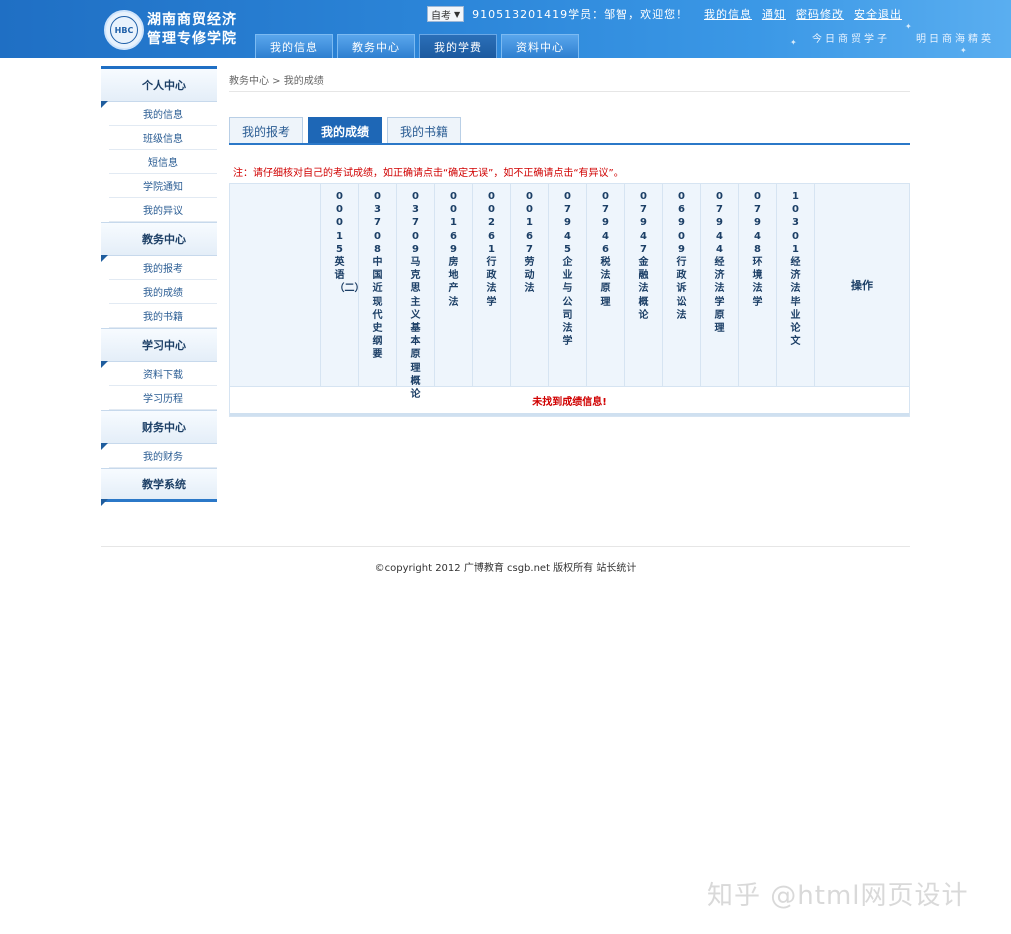 The width and height of the screenshot is (1011, 934). I want to click on table-header-operation: 操作, so click(862, 285).